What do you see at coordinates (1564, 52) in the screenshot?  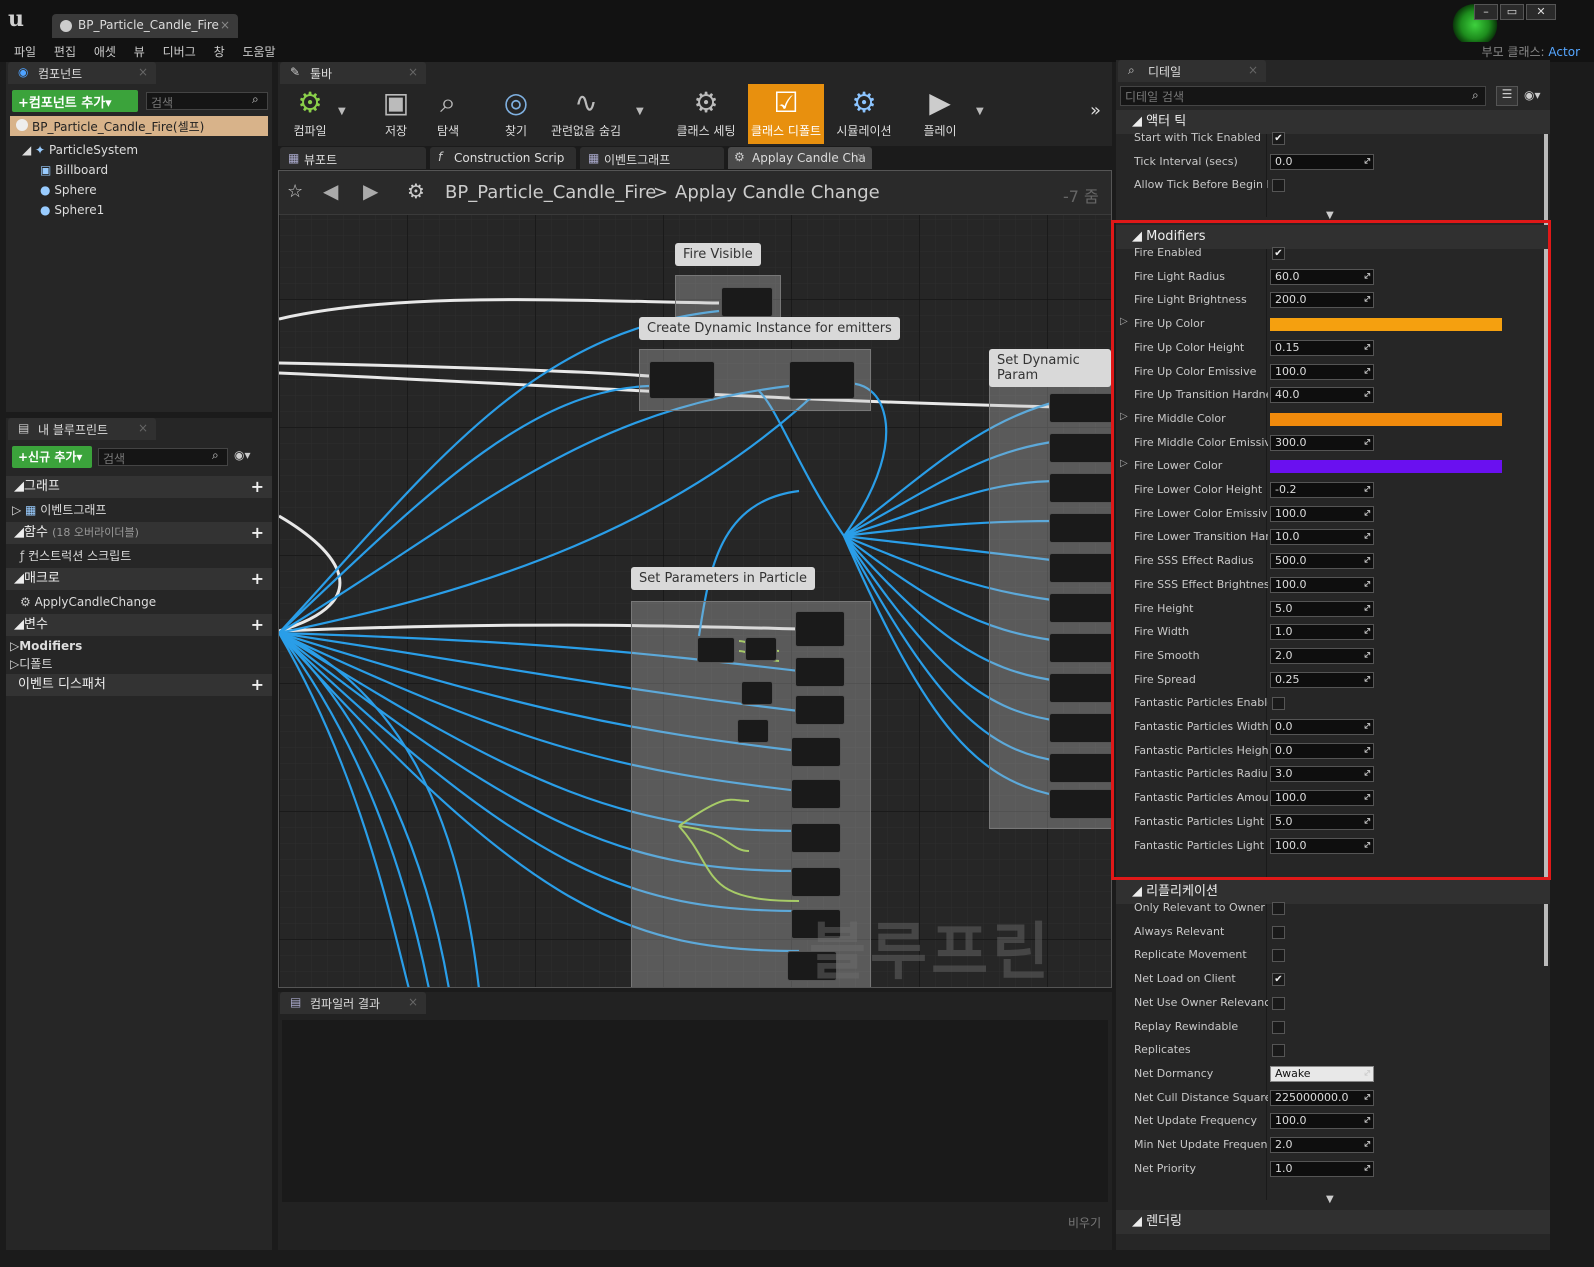 I see `parent-class-link: Actor` at bounding box center [1564, 52].